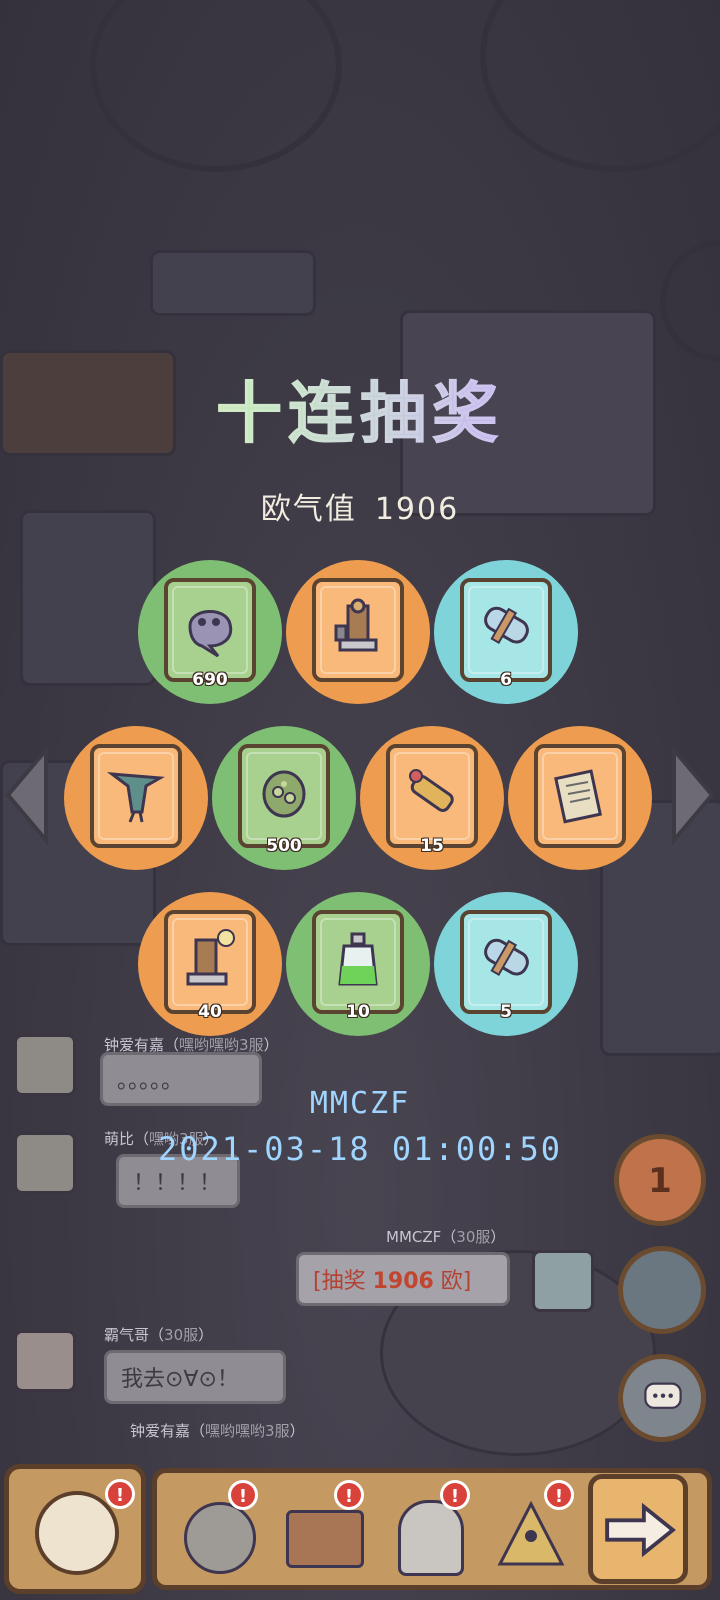  I want to click on luck-value-row: 欧气值 1906, so click(360, 506).